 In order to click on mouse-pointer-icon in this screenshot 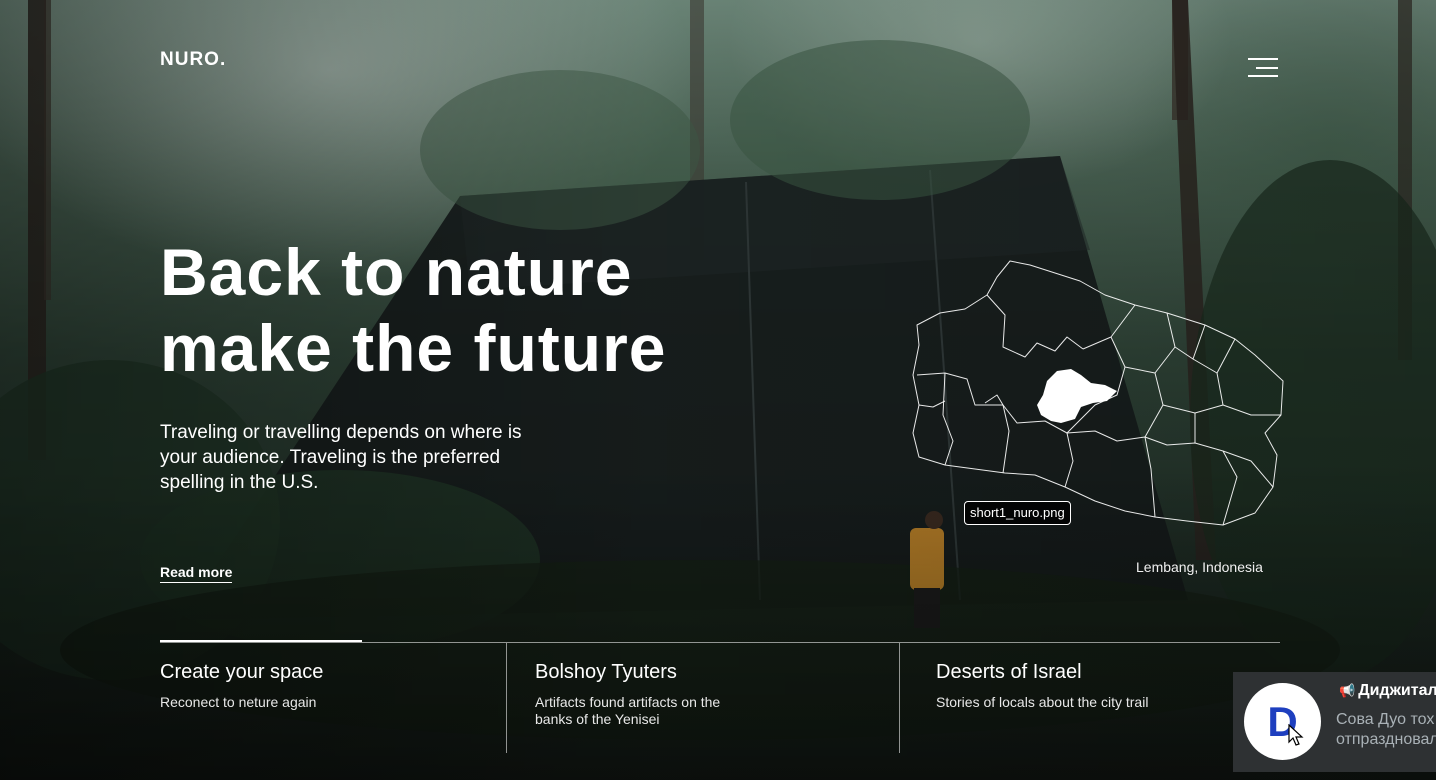, I will do `click(1296, 735)`.